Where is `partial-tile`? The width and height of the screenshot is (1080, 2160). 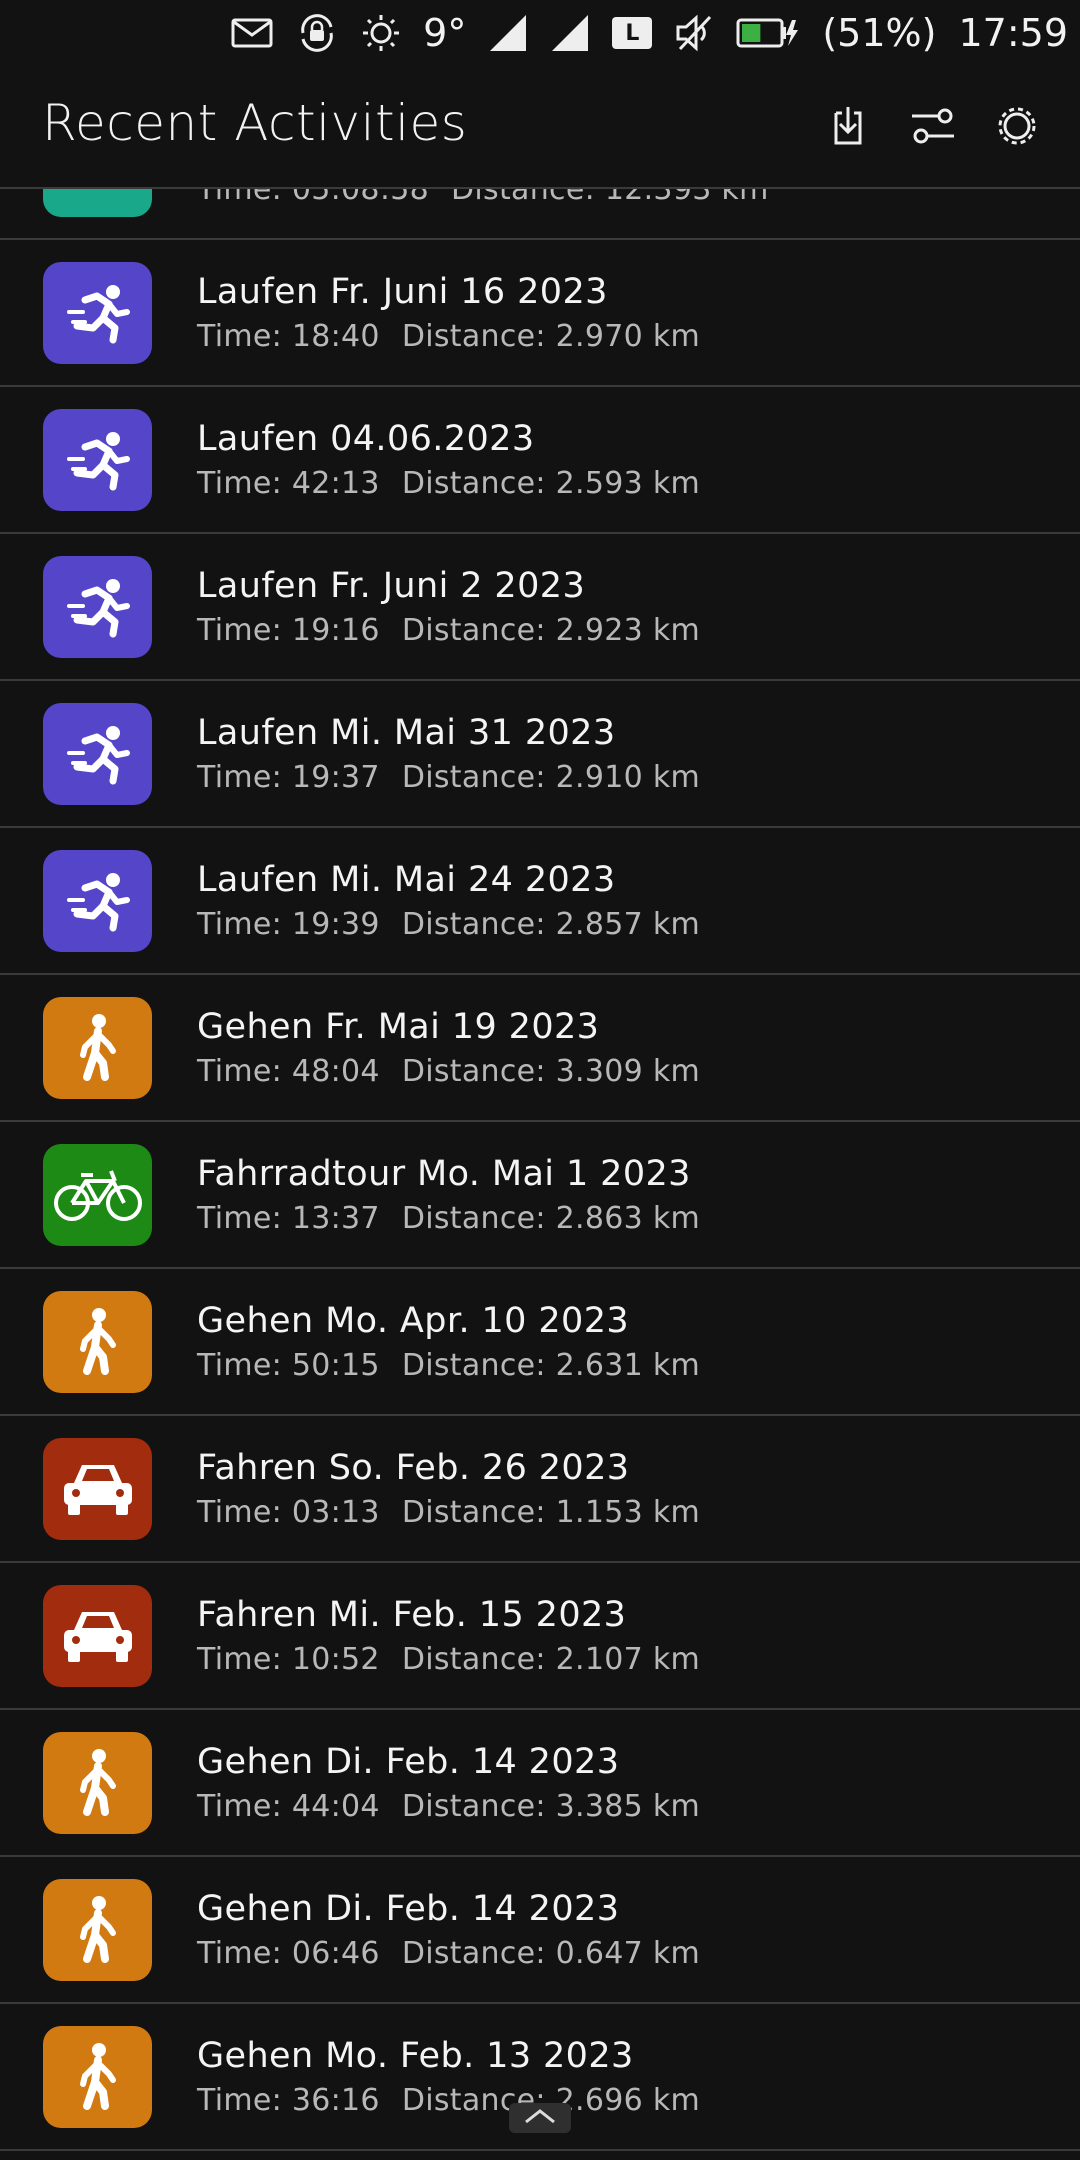
partial-tile is located at coordinates (97, 203).